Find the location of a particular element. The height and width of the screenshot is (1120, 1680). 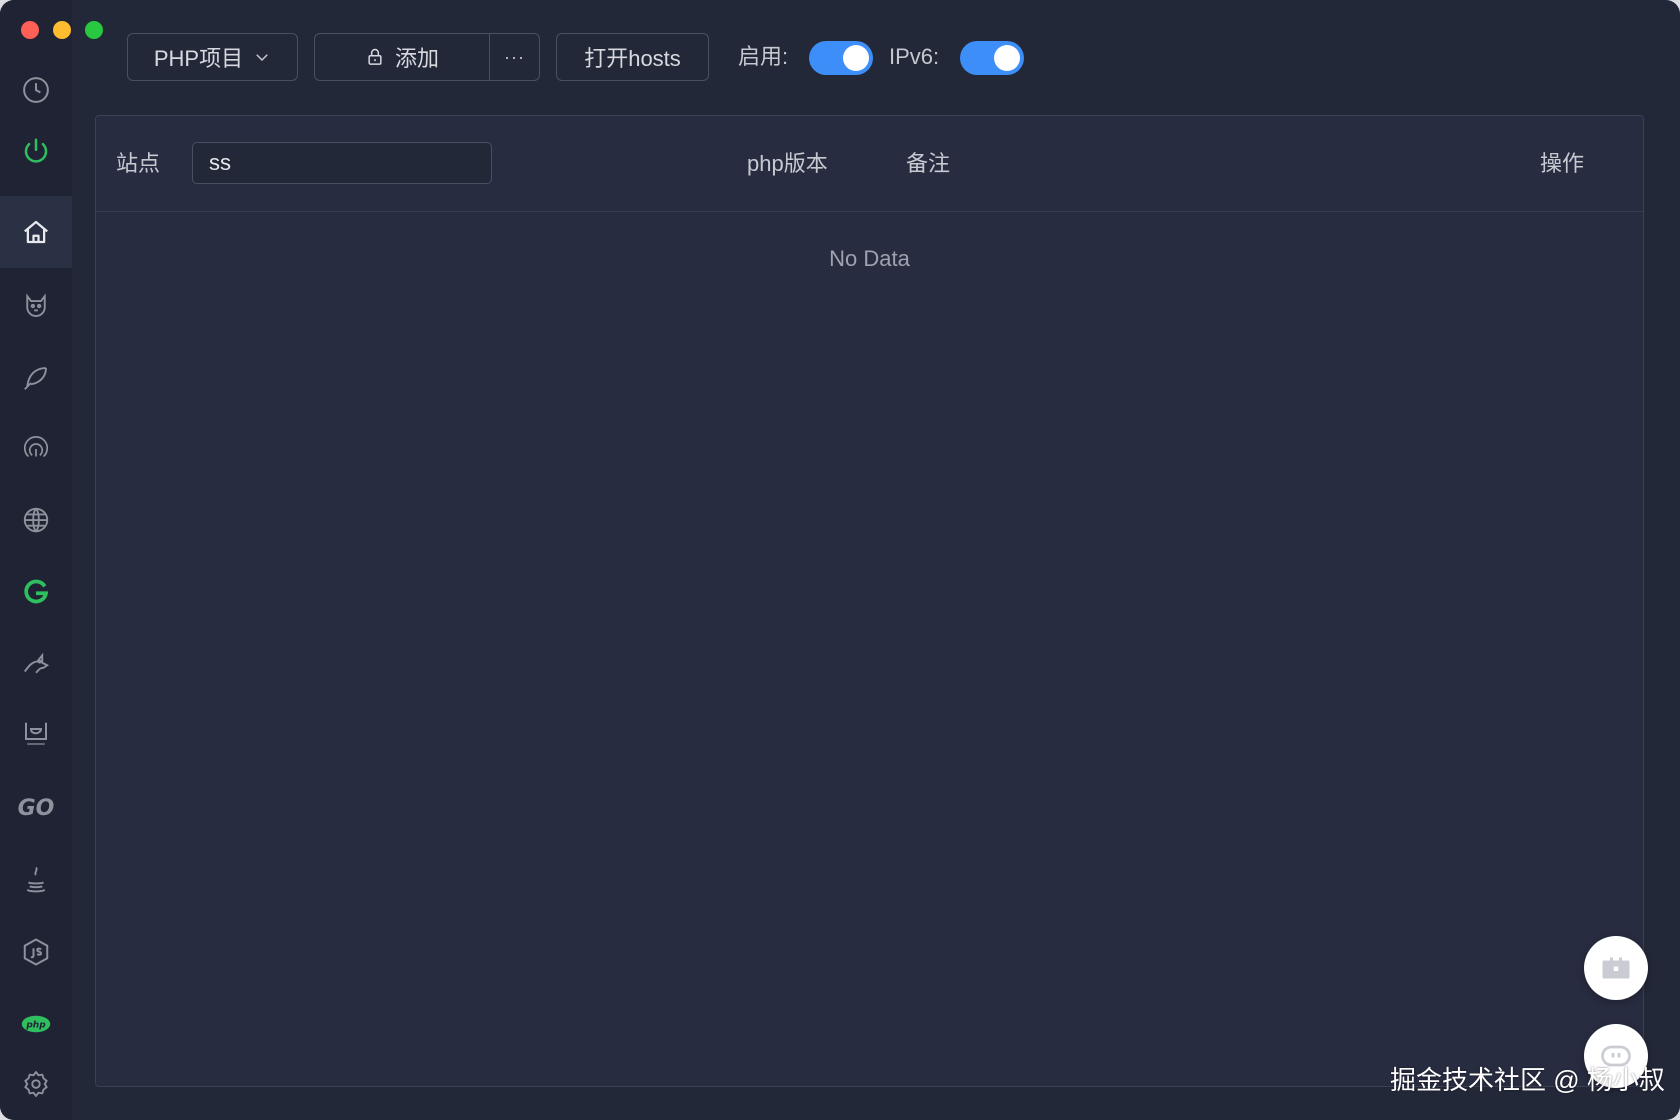

chevron-down-icon is located at coordinates (262, 58).